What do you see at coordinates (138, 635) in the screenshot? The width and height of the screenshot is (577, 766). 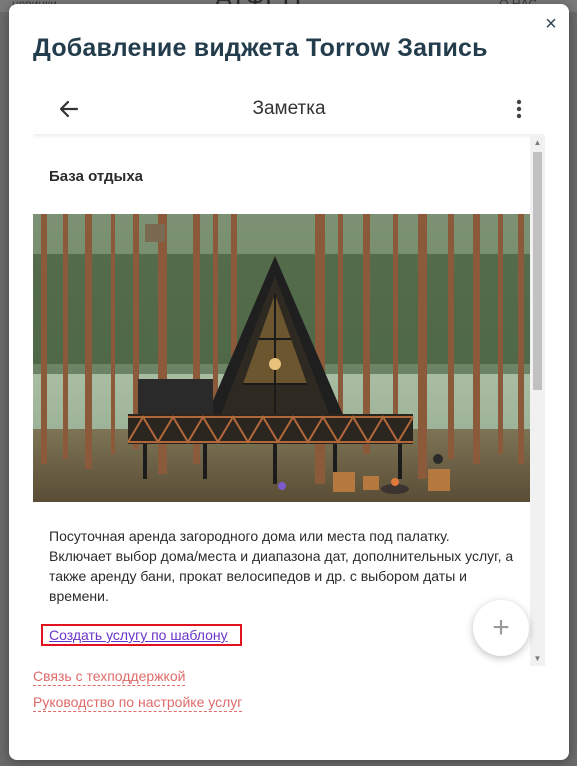 I see `create-service-from-template-link: Создать услугу по шаблону` at bounding box center [138, 635].